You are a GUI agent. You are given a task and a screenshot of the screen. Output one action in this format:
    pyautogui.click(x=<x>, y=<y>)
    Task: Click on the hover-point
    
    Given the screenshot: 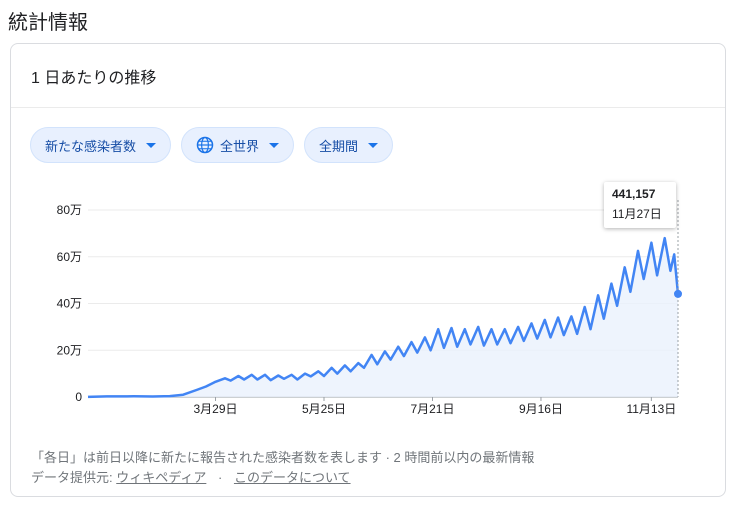 What is the action you would take?
    pyautogui.click(x=678, y=293)
    